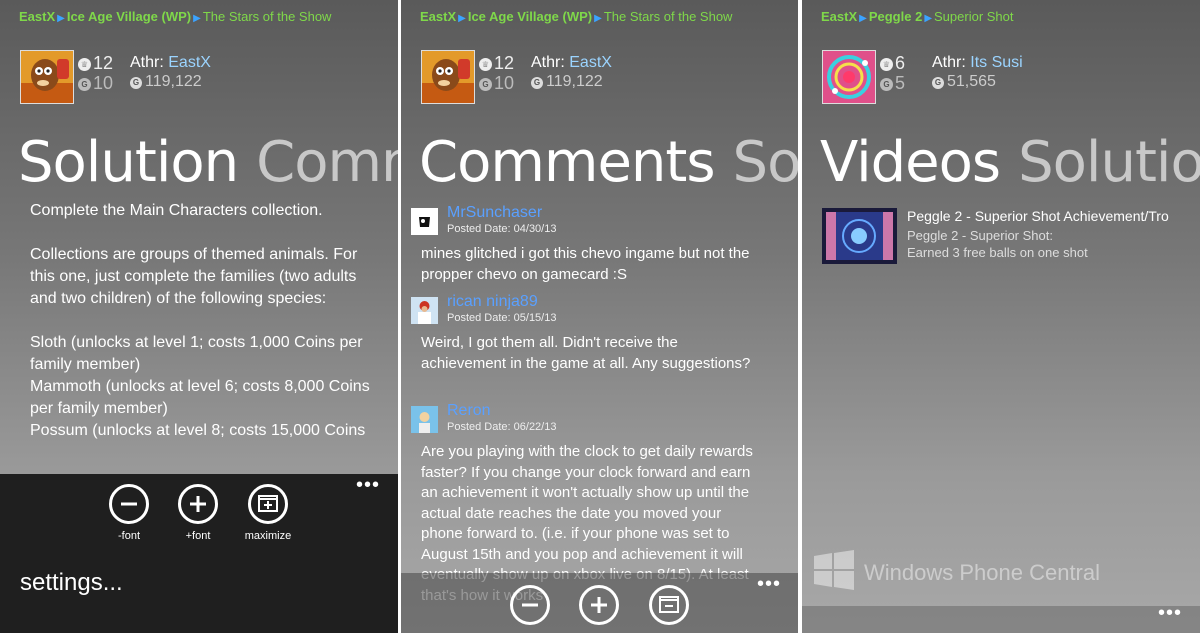  I want to click on pivot-header: Comments Solu, so click(608, 162).